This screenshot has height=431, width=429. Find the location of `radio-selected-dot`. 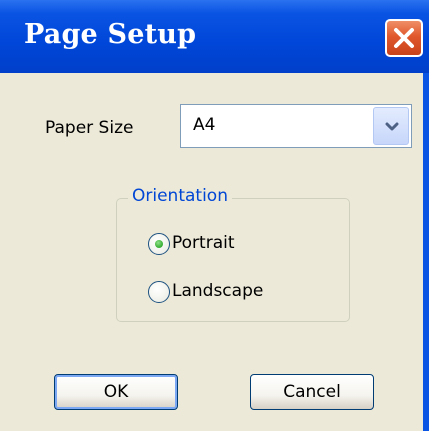

radio-selected-dot is located at coordinates (159, 244).